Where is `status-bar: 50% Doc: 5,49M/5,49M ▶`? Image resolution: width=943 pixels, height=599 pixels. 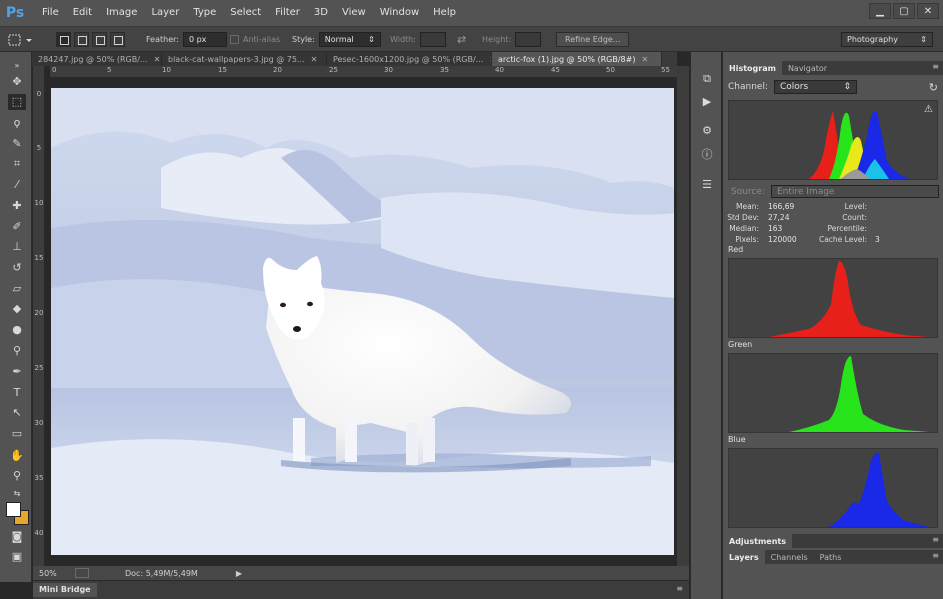
status-bar: 50% Doc: 5,49M/5,49M ▶ is located at coordinates (361, 573).